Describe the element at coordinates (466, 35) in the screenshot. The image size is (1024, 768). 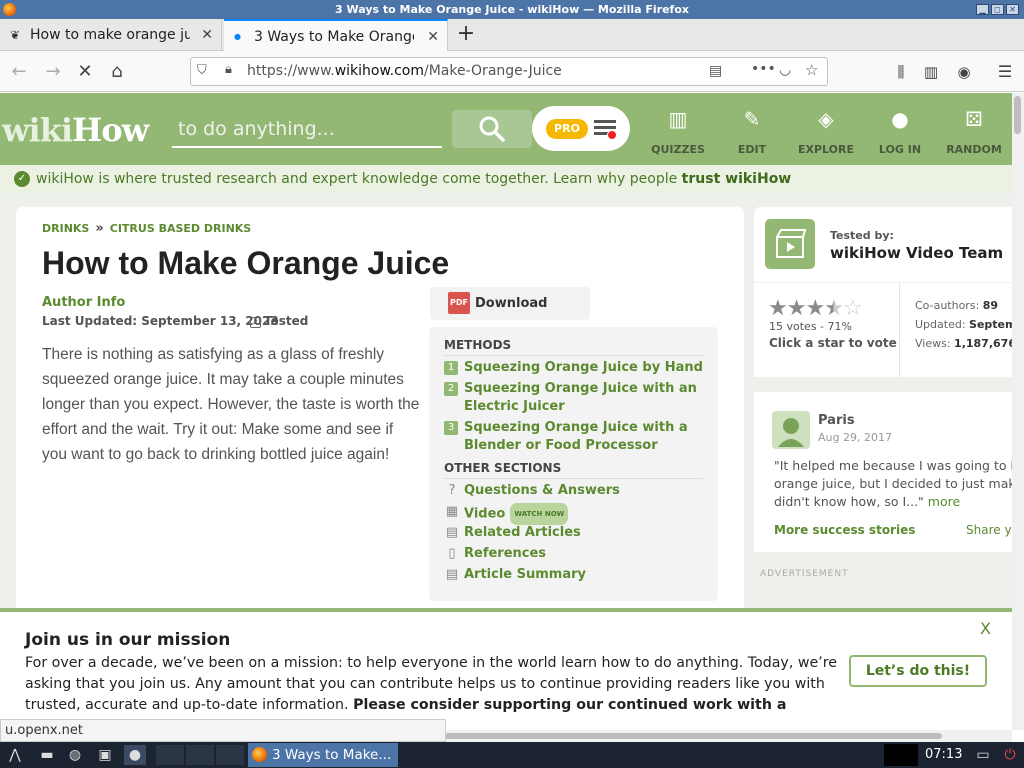
I see `new-tab-button: +` at that location.